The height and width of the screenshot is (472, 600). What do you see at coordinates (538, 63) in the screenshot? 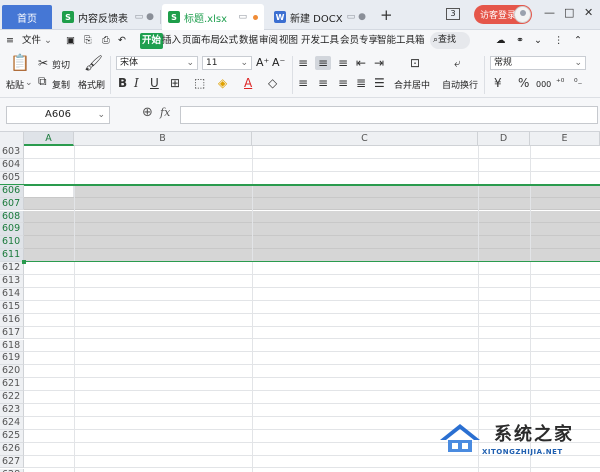
I see `number-format-select: 常规 ⌄` at bounding box center [538, 63].